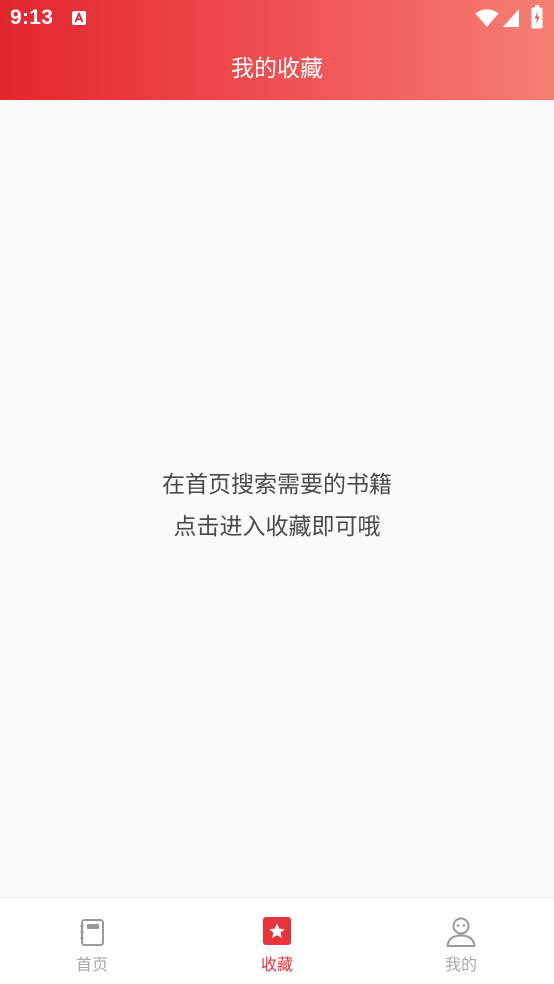 This screenshot has height=984, width=554. I want to click on nav-item-mine: 我的, so click(461, 941).